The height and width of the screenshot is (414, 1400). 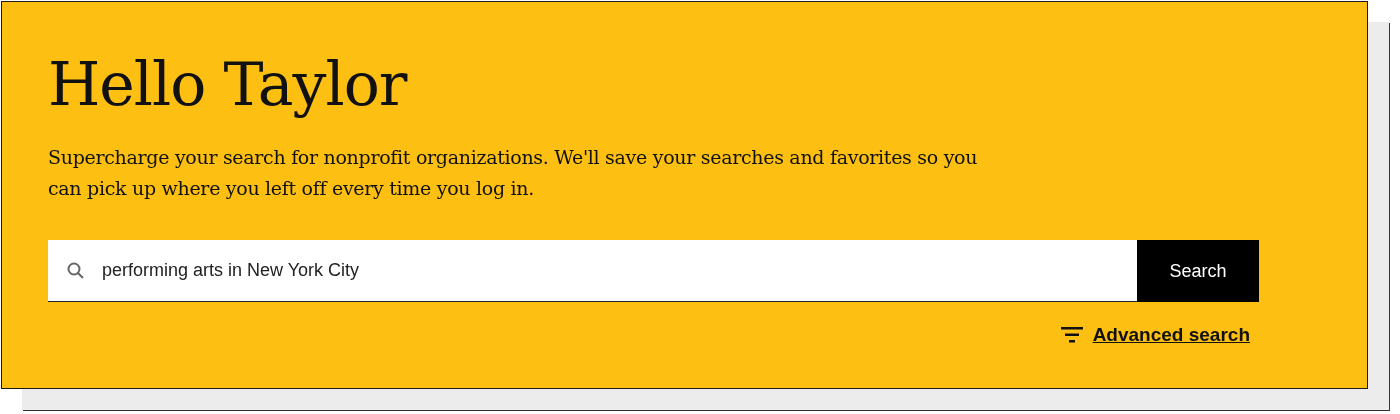 What do you see at coordinates (1071, 335) in the screenshot?
I see `filter-icon` at bounding box center [1071, 335].